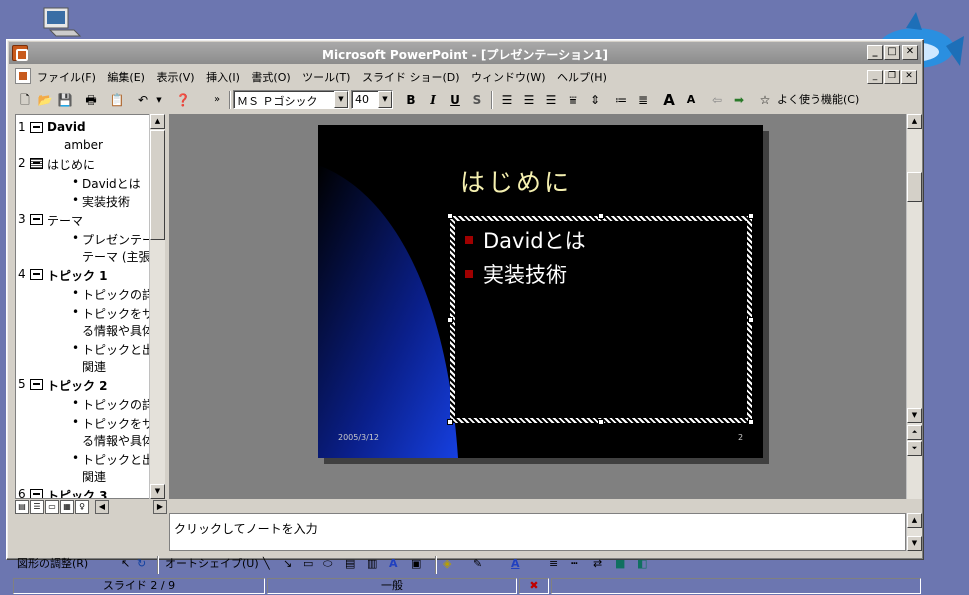 The width and height of the screenshot is (969, 595). Describe the element at coordinates (574, 564) in the screenshot. I see `dash-style-icon: ┅` at that location.